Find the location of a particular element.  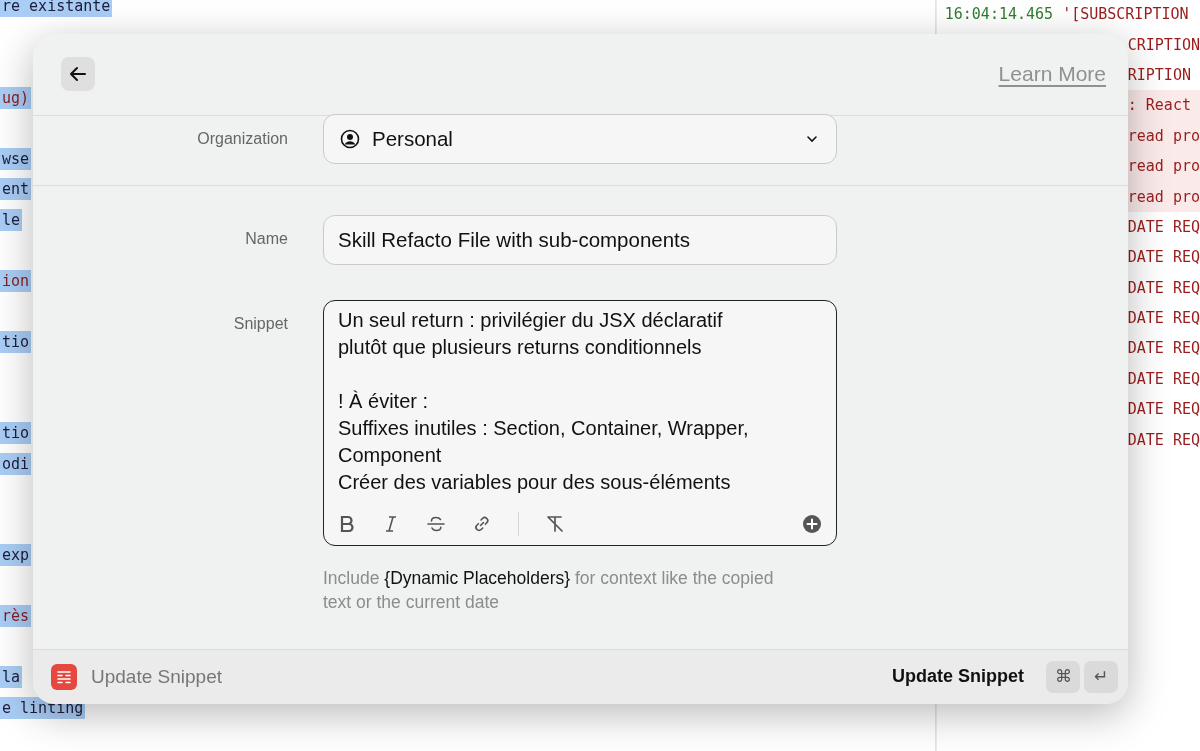

hint-text: Include {Dynamic Placeholders} for context like the copied text or the current date is located at coordinates (549, 590).